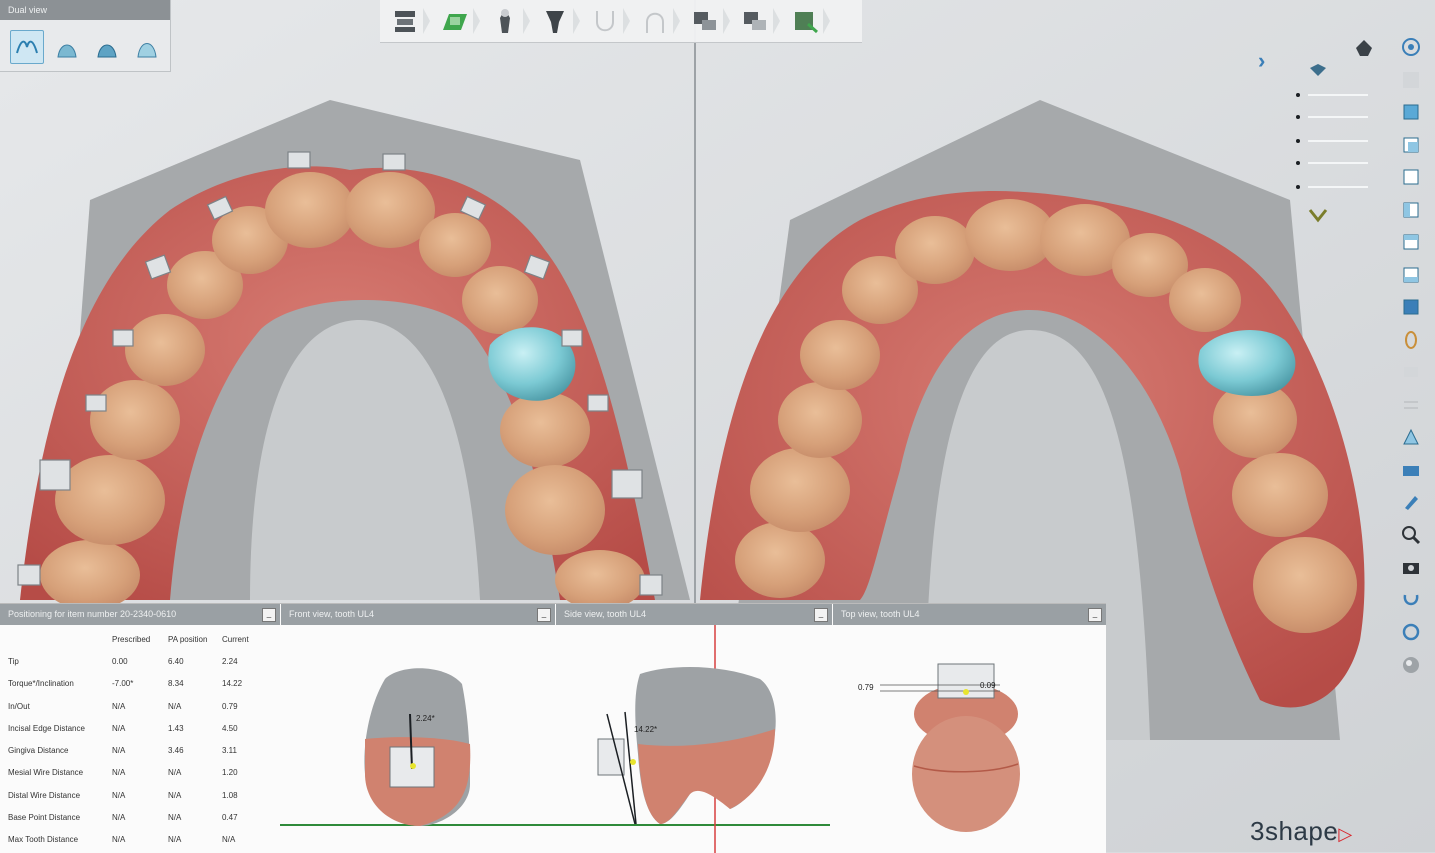 The width and height of the screenshot is (1435, 853). I want to click on step-model-setup, so click(405, 21).